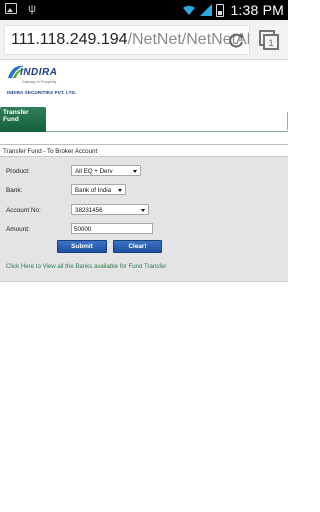  Describe the element at coordinates (39, 72) in the screenshot. I see `logo-word: INDIRA` at that location.